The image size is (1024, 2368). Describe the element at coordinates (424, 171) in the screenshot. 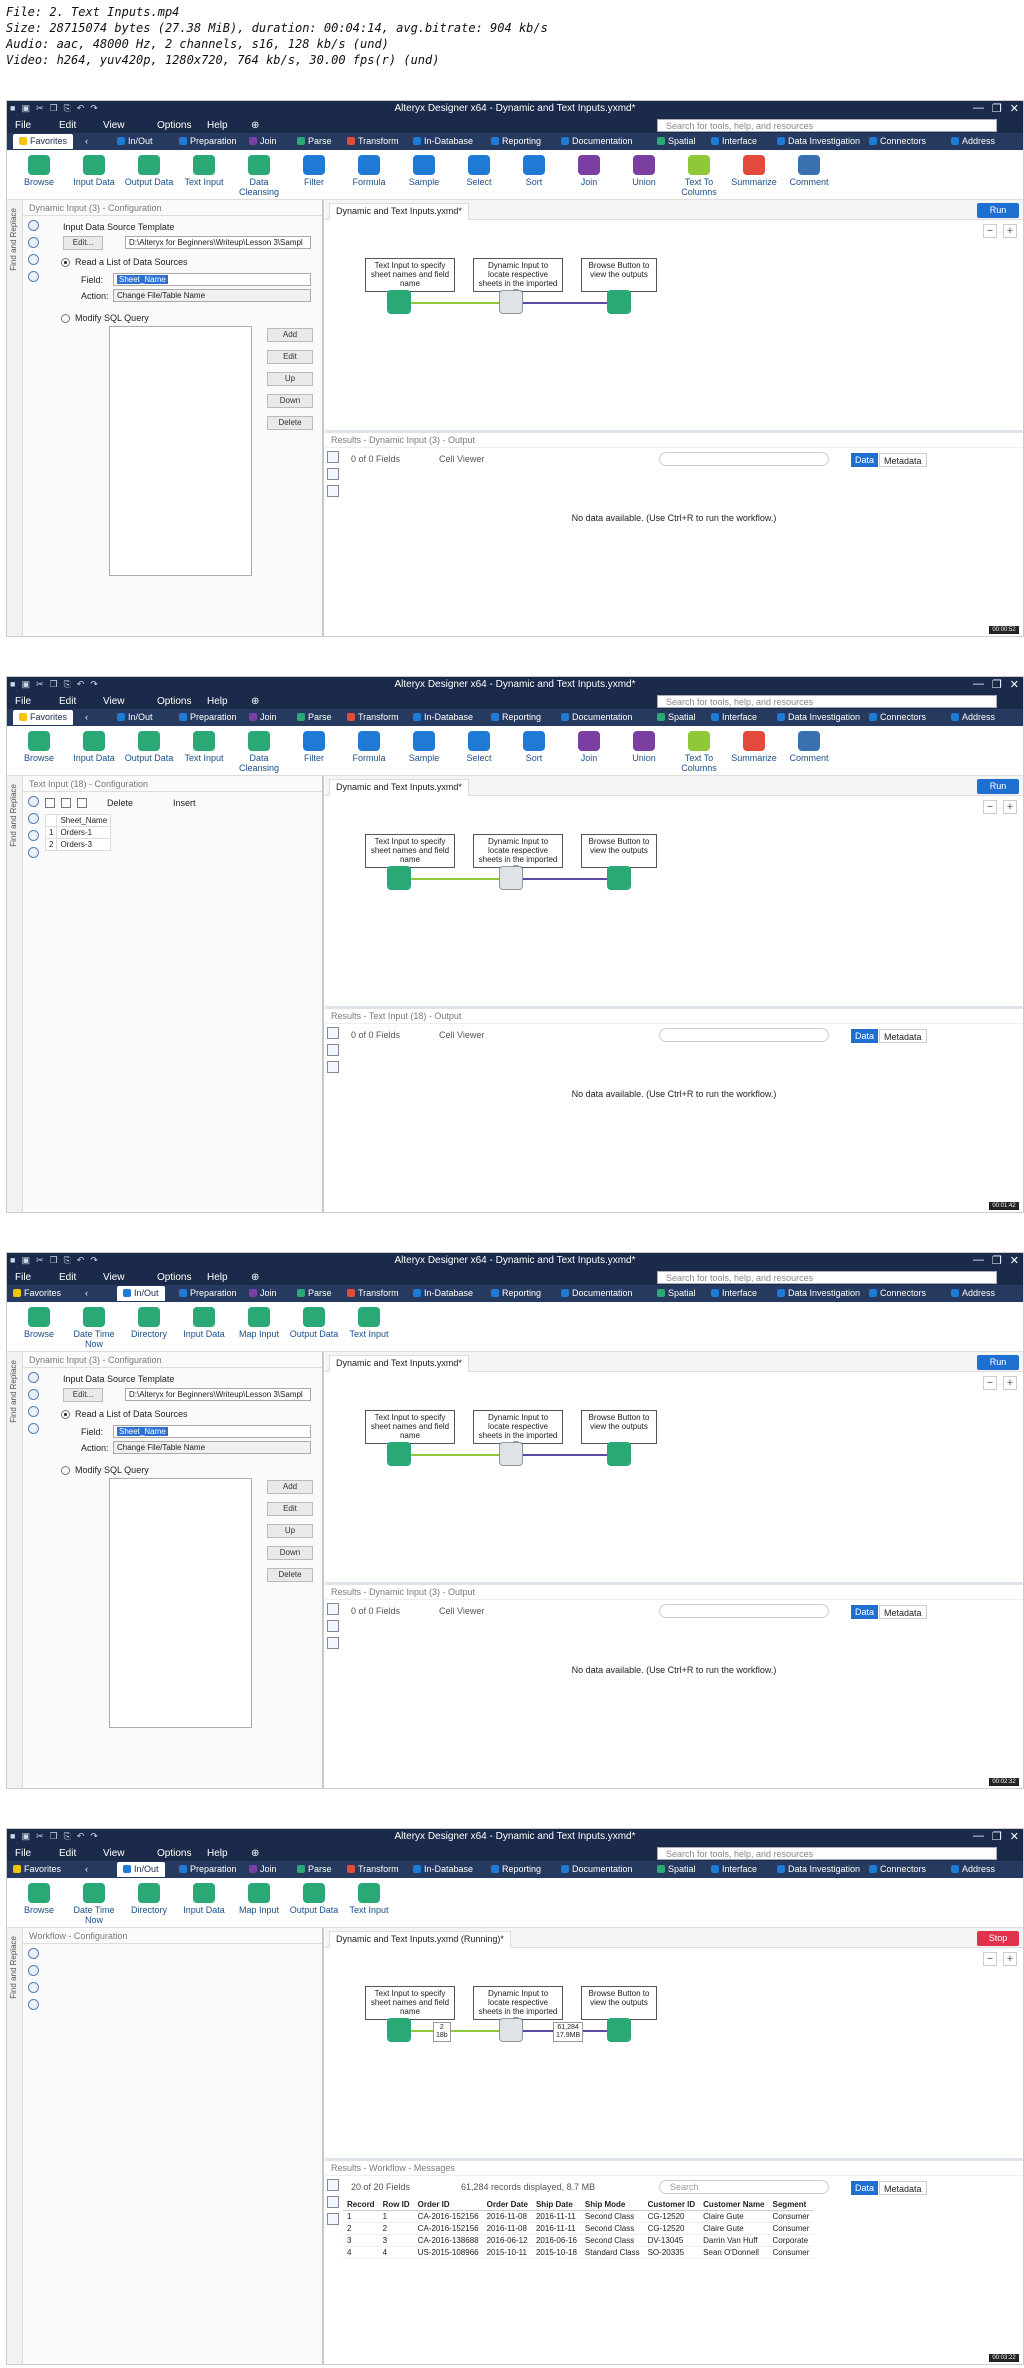

I see `tool-sample: Sample` at that location.